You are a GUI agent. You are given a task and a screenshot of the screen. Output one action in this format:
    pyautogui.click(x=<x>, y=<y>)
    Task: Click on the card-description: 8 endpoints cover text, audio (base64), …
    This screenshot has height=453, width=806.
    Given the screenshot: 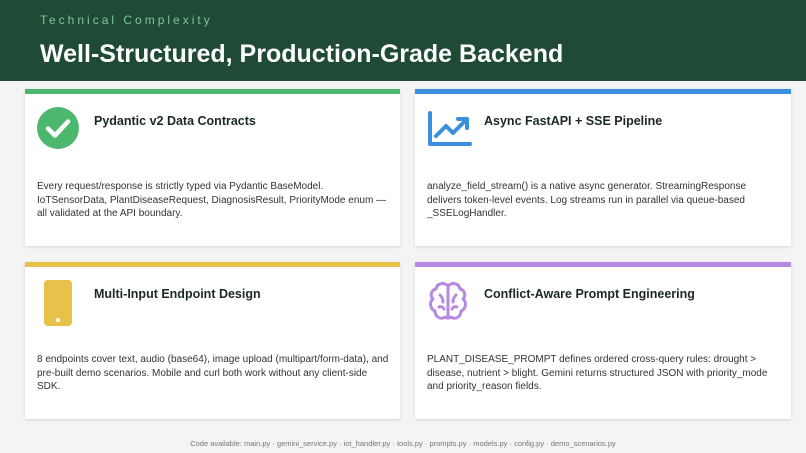 What is the action you would take?
    pyautogui.click(x=213, y=373)
    